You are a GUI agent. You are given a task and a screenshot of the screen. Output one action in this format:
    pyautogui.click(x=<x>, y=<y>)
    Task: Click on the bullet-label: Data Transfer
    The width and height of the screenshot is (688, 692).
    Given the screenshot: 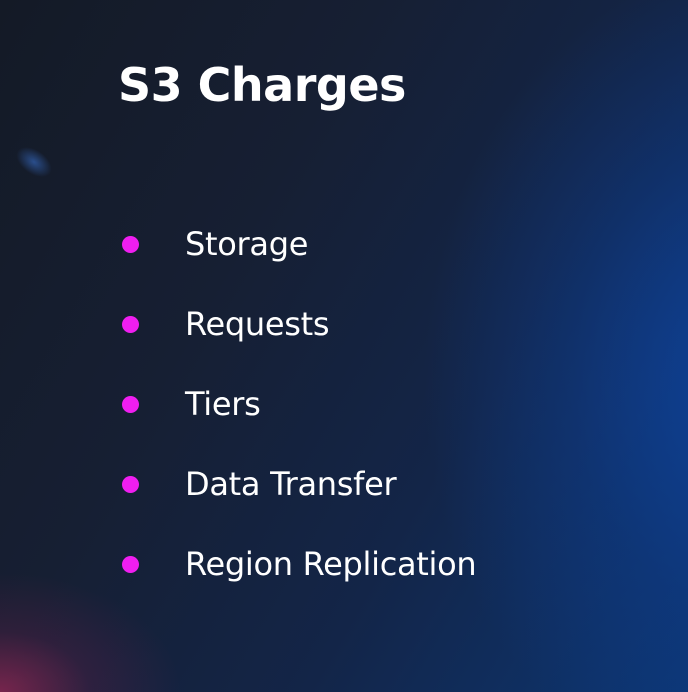 What is the action you would take?
    pyautogui.click(x=291, y=484)
    